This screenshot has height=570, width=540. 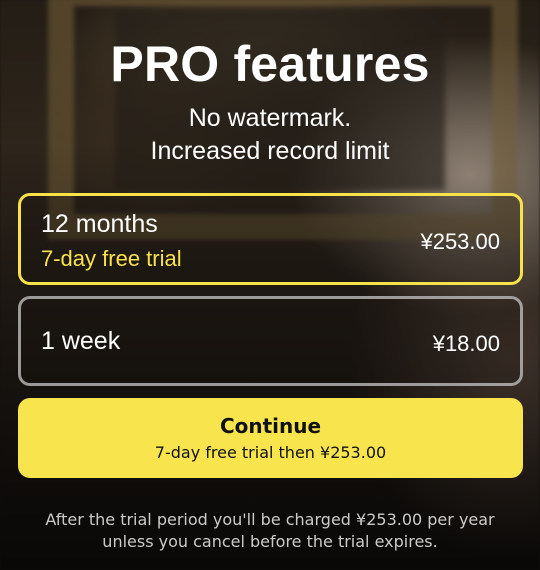 What do you see at coordinates (270, 341) in the screenshot?
I see `plan-option-weekly: 1 week ¥18.00` at bounding box center [270, 341].